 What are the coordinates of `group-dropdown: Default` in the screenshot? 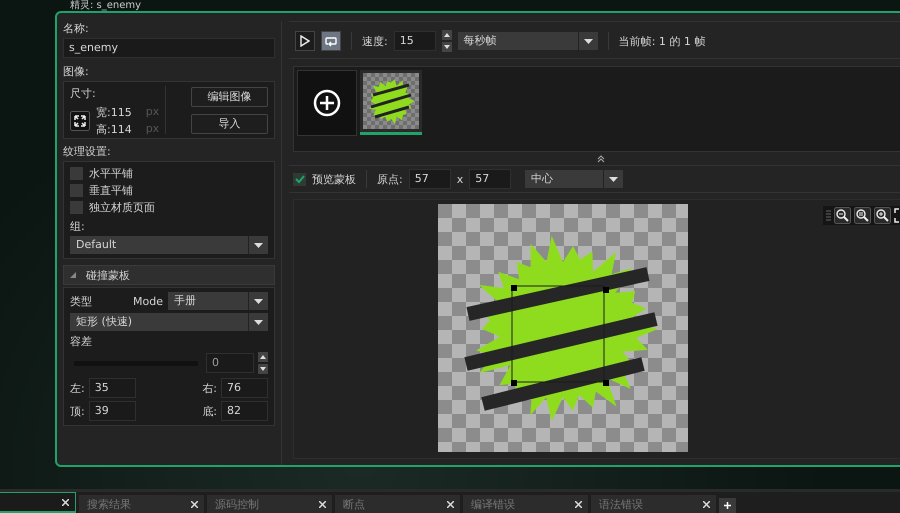 It's located at (169, 245).